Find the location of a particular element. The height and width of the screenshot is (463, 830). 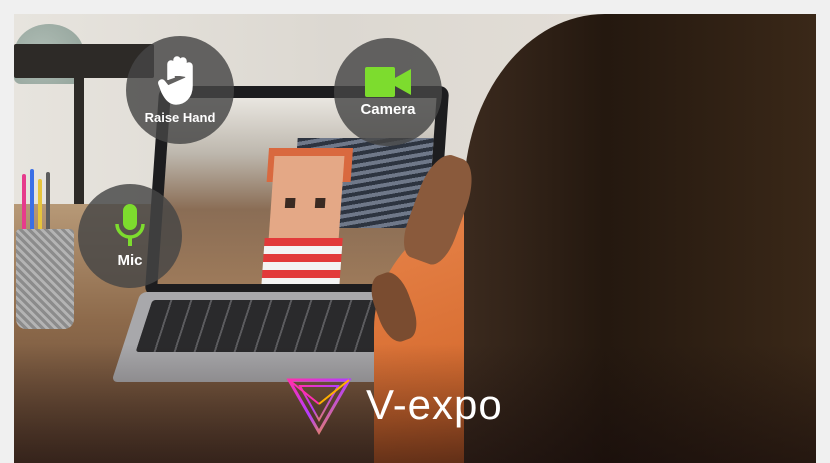

camera-icon is located at coordinates (388, 81).